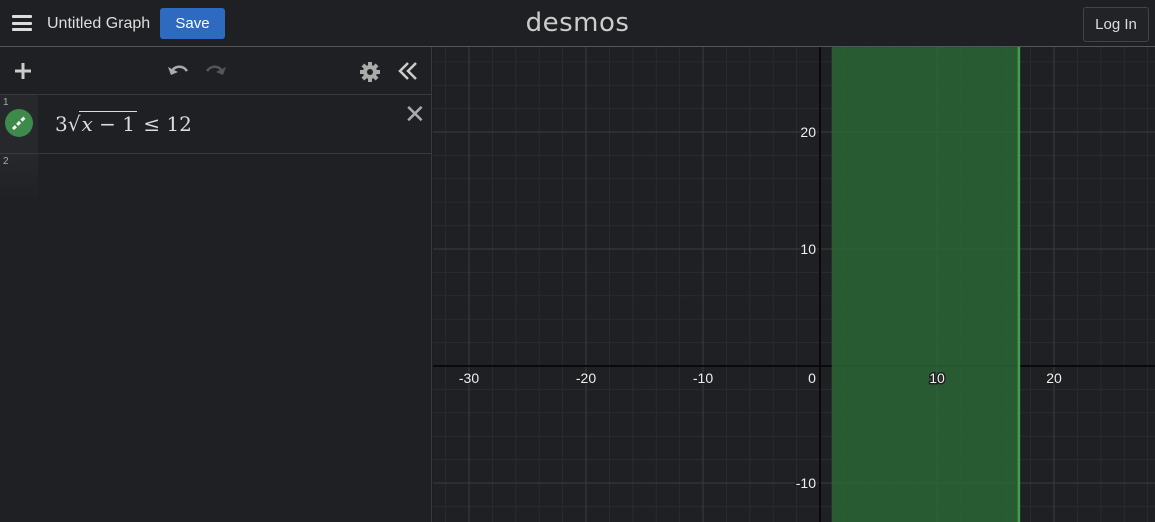 The width and height of the screenshot is (1155, 522). I want to click on x-tick-label: -20, so click(586, 378).